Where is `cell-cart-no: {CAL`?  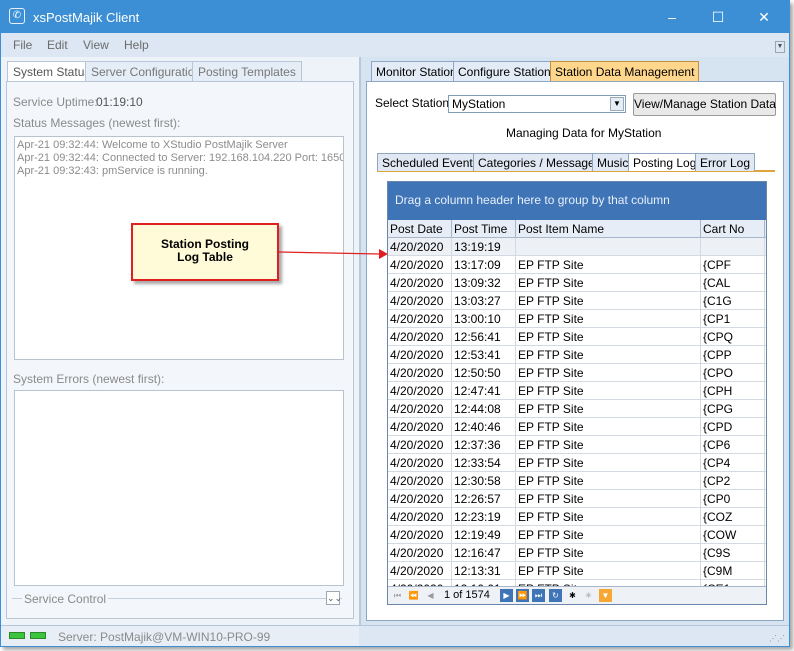
cell-cart-no: {CAL is located at coordinates (733, 283).